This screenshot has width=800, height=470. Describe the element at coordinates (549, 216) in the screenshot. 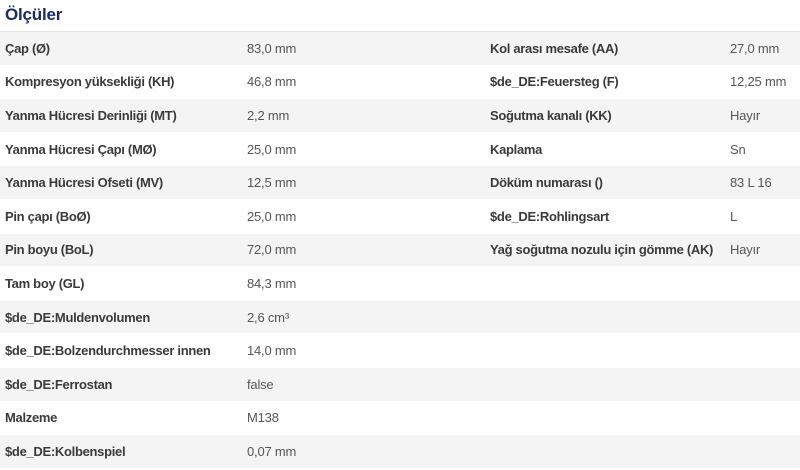

I see `spec-label: $de_DE:Rohlingsart` at that location.